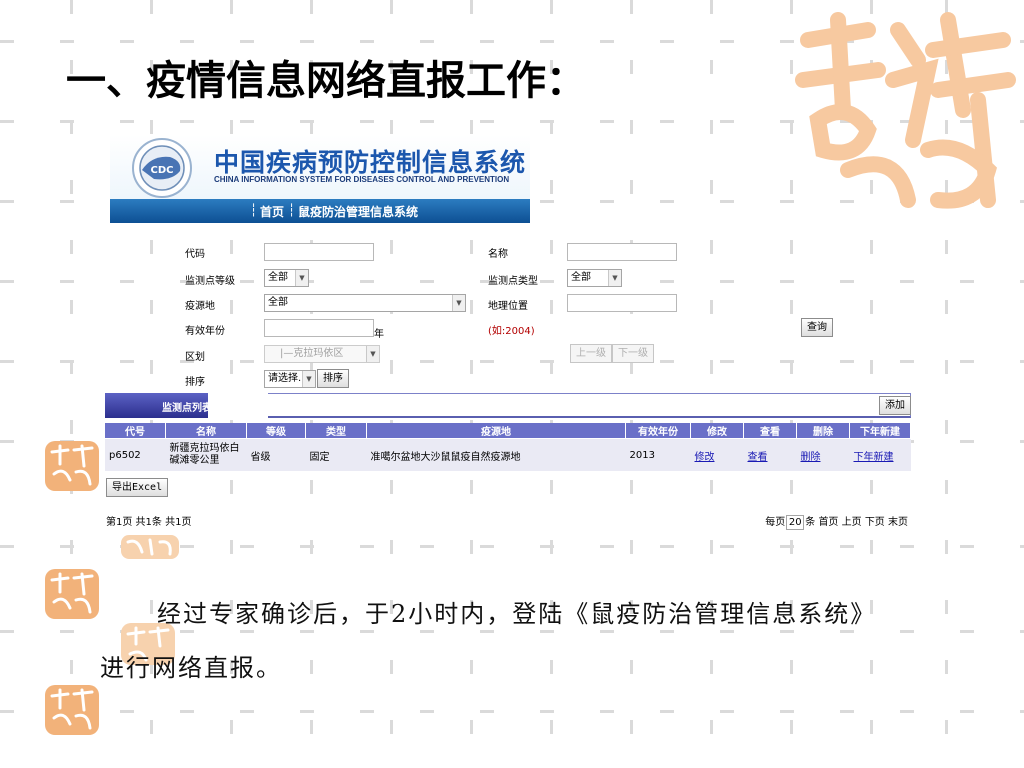  I want to click on cell-next-year: 下年新建, so click(880, 454).